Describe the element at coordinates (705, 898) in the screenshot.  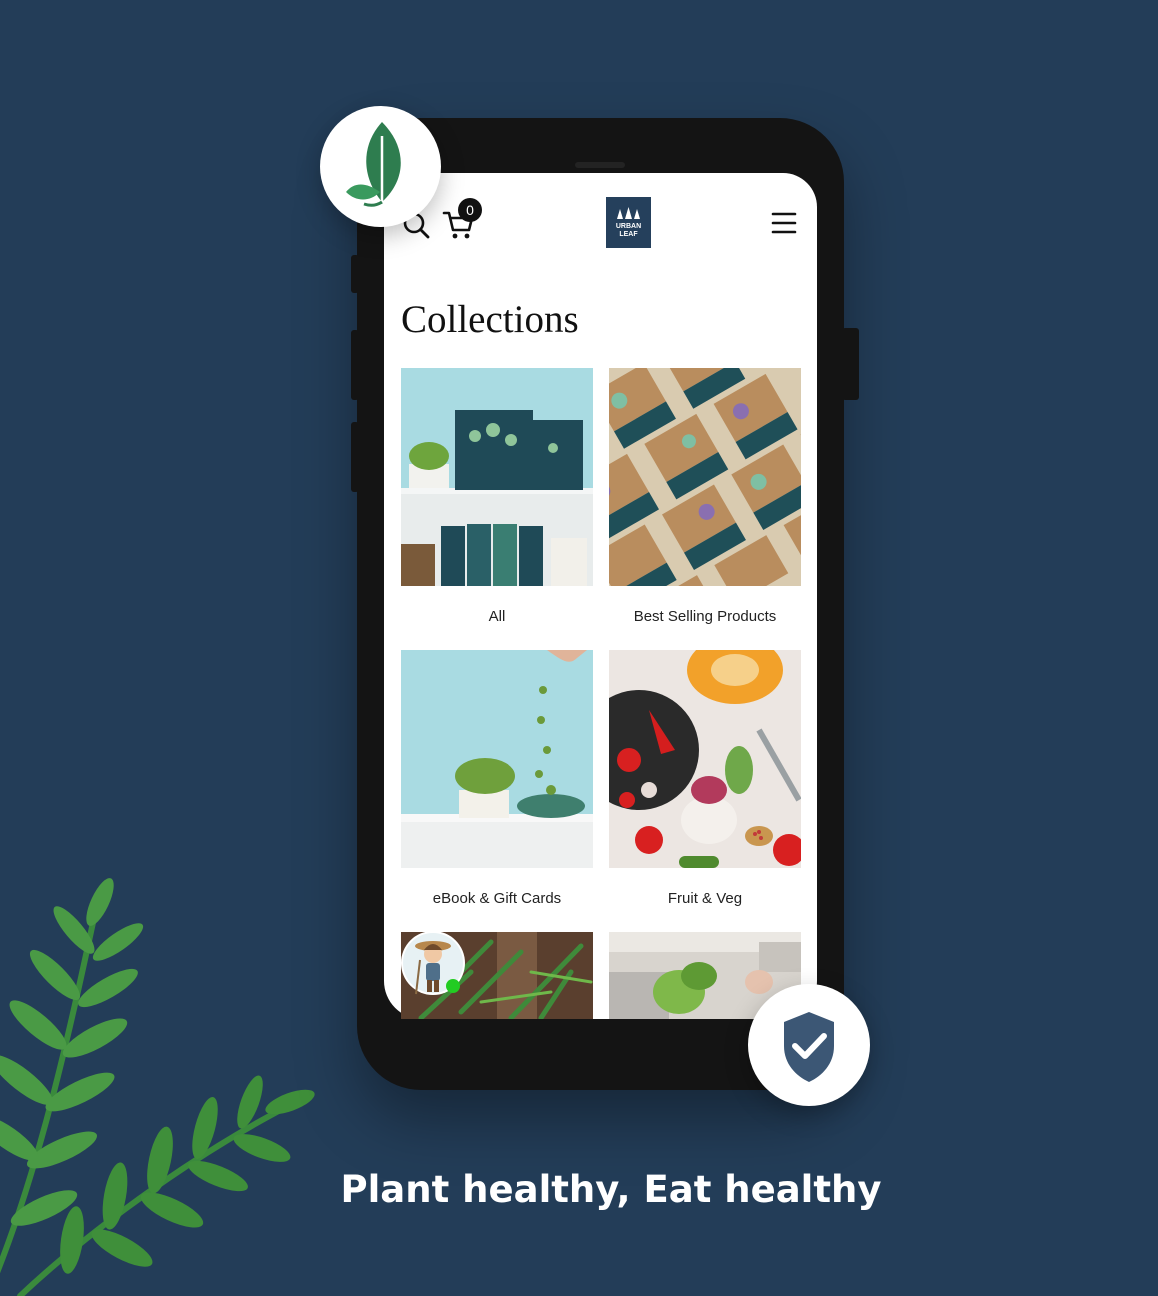
I see `collection-label: Fruit & Veg` at that location.